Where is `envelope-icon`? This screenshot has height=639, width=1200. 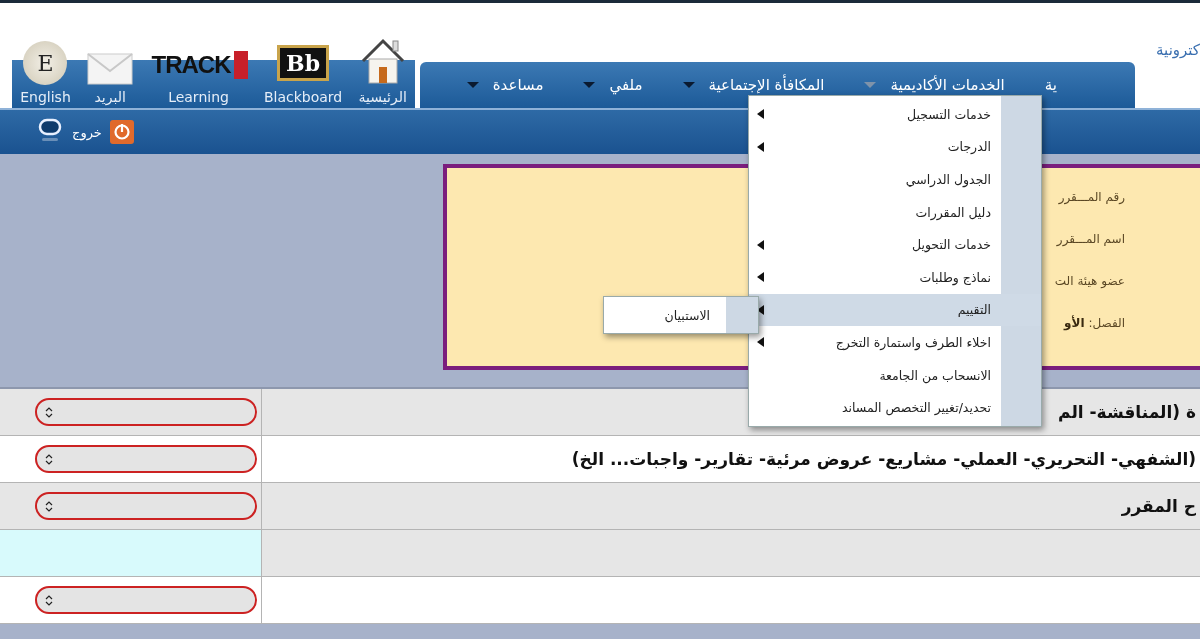
envelope-icon is located at coordinates (110, 69).